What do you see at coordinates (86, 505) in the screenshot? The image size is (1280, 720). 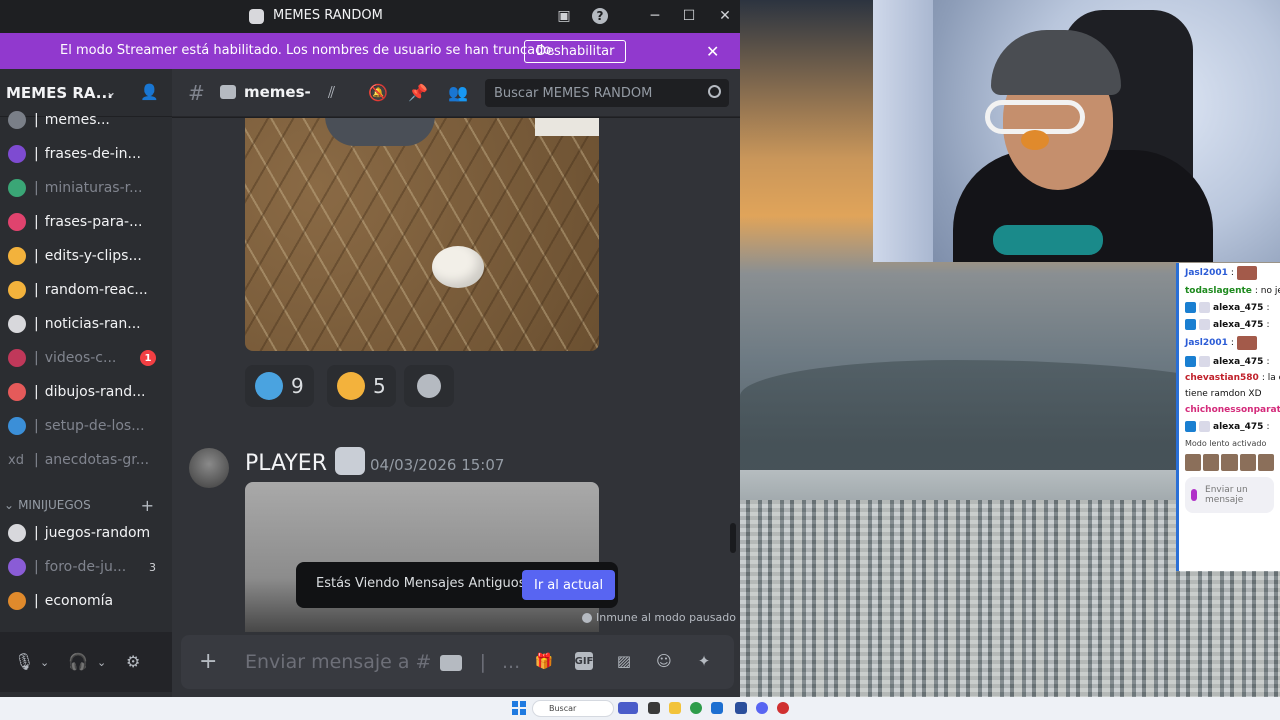 I see `category-minijuegos: ⌄ MINIJUEGOS +` at bounding box center [86, 505].